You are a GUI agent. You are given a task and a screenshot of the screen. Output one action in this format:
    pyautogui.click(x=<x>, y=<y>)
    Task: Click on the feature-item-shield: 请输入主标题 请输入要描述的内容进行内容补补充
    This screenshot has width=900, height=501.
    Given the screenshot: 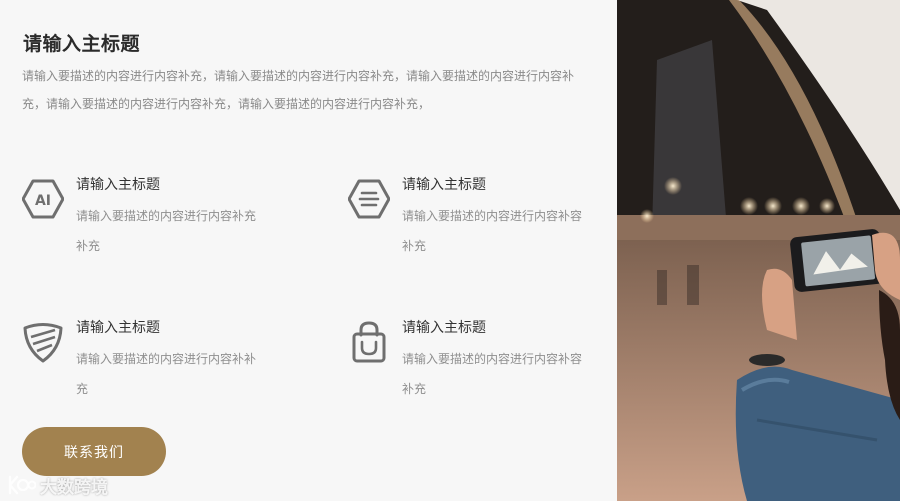 What is the action you would take?
    pyautogui.click(x=142, y=367)
    